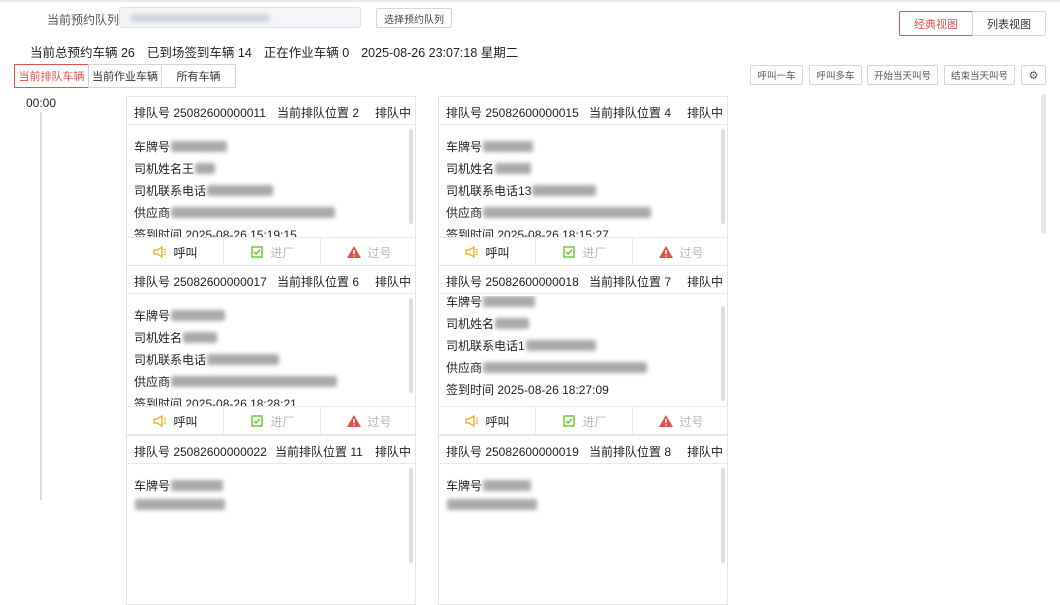  I want to click on phone-field: 司机联系电话 13, so click(521, 190).